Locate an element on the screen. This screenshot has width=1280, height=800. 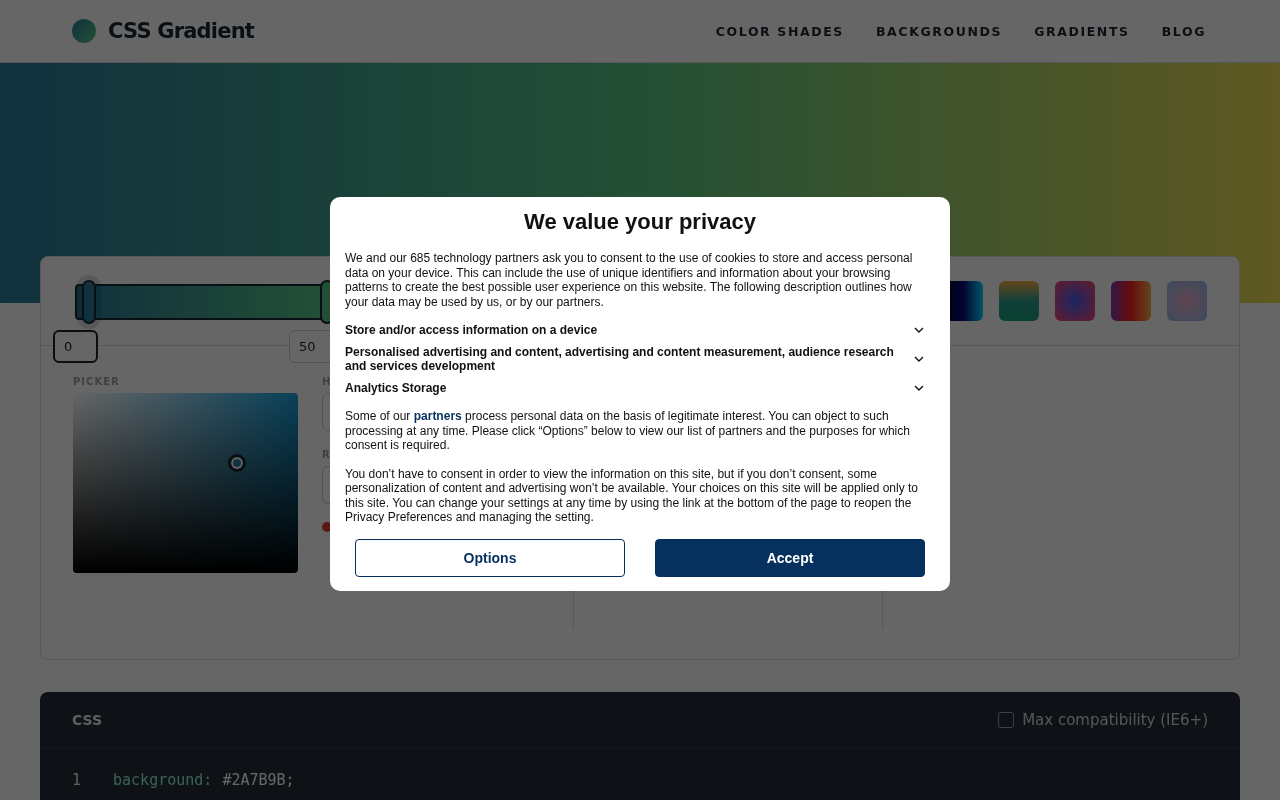
nav-link: GRADIENTS is located at coordinates (1082, 31).